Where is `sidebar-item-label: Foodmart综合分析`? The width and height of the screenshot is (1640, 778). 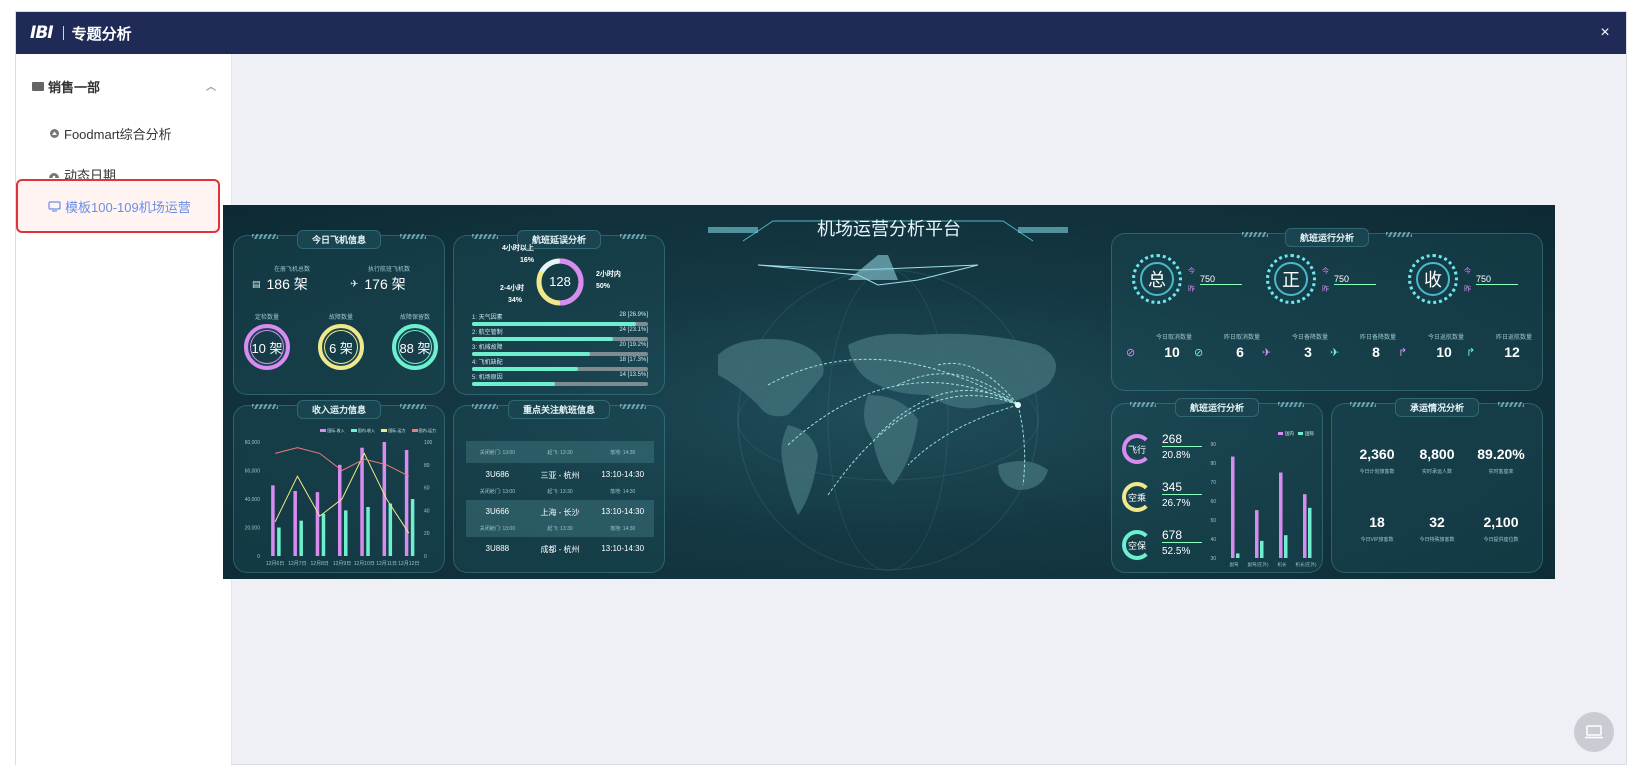
sidebar-item-label: Foodmart综合分析 is located at coordinates (118, 134).